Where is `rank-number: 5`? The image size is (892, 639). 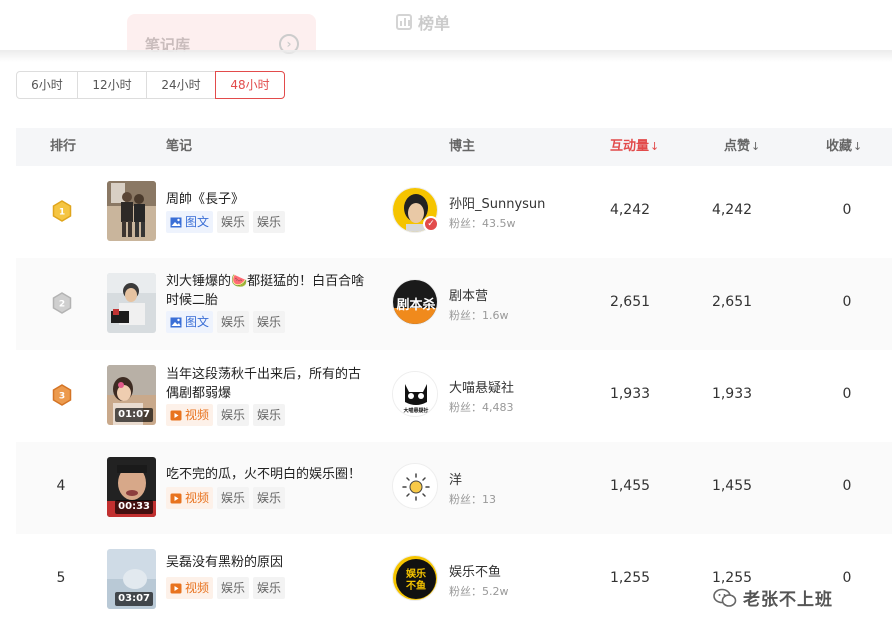 rank-number: 5 is located at coordinates (61, 578).